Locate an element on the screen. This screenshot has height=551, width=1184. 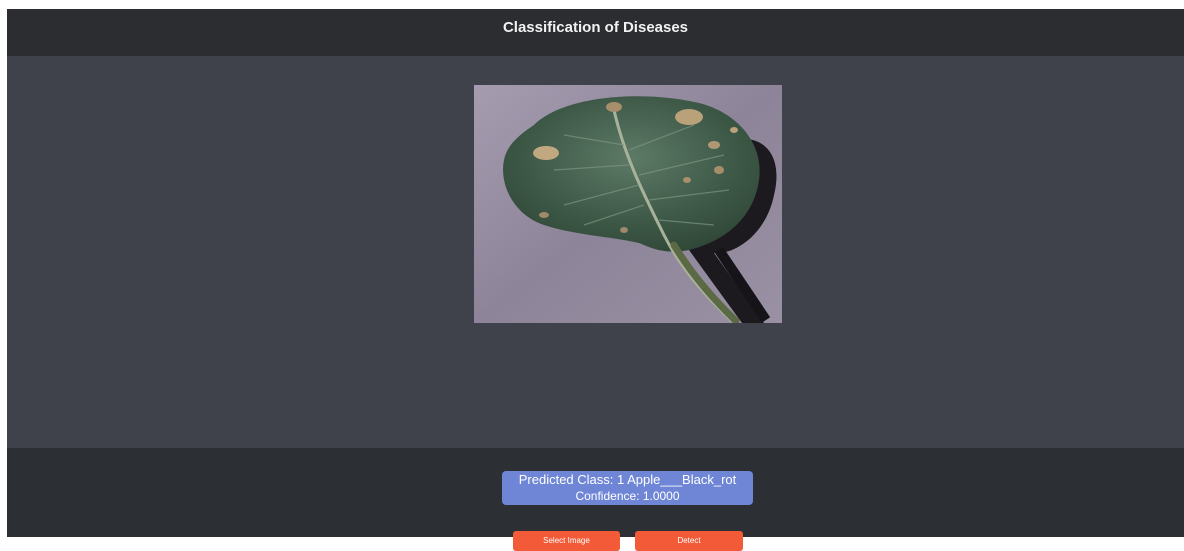
header-bar: Classification of Diseases is located at coordinates (595, 32).